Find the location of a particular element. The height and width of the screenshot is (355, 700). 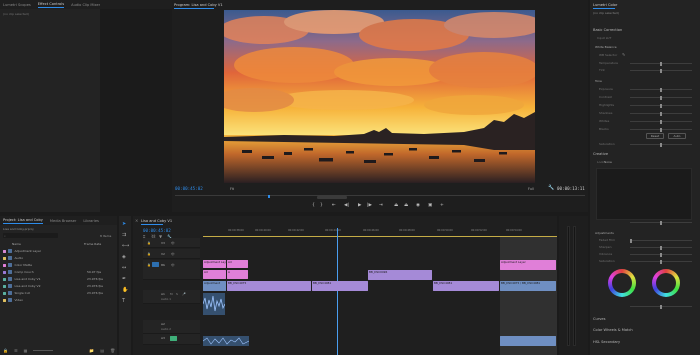

audio-waveform-a1 is located at coordinates (214, 304).